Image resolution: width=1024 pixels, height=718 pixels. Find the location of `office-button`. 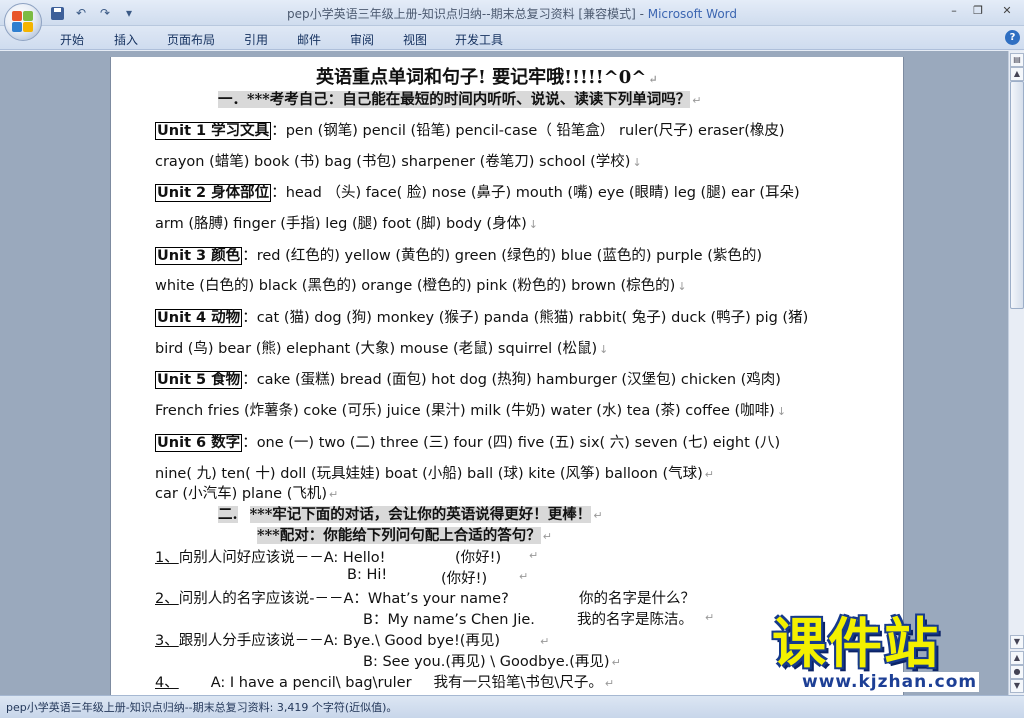

office-button is located at coordinates (23, 22).